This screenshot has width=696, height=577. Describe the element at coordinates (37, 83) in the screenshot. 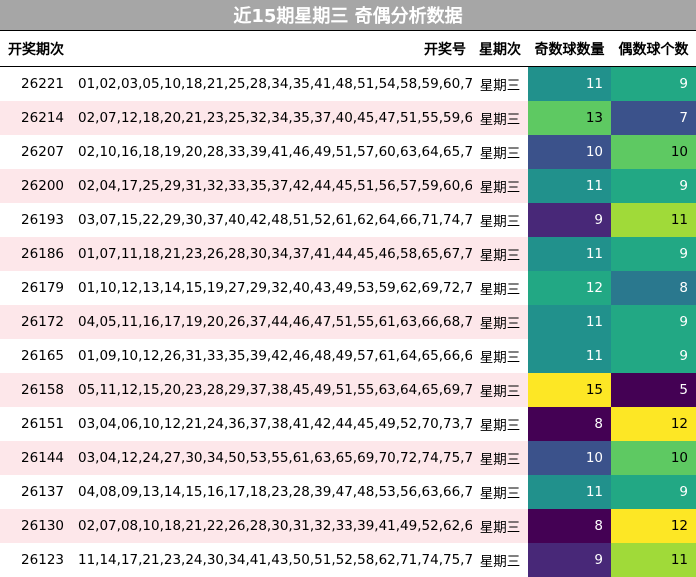

I see `issue-cell: 26221` at that location.